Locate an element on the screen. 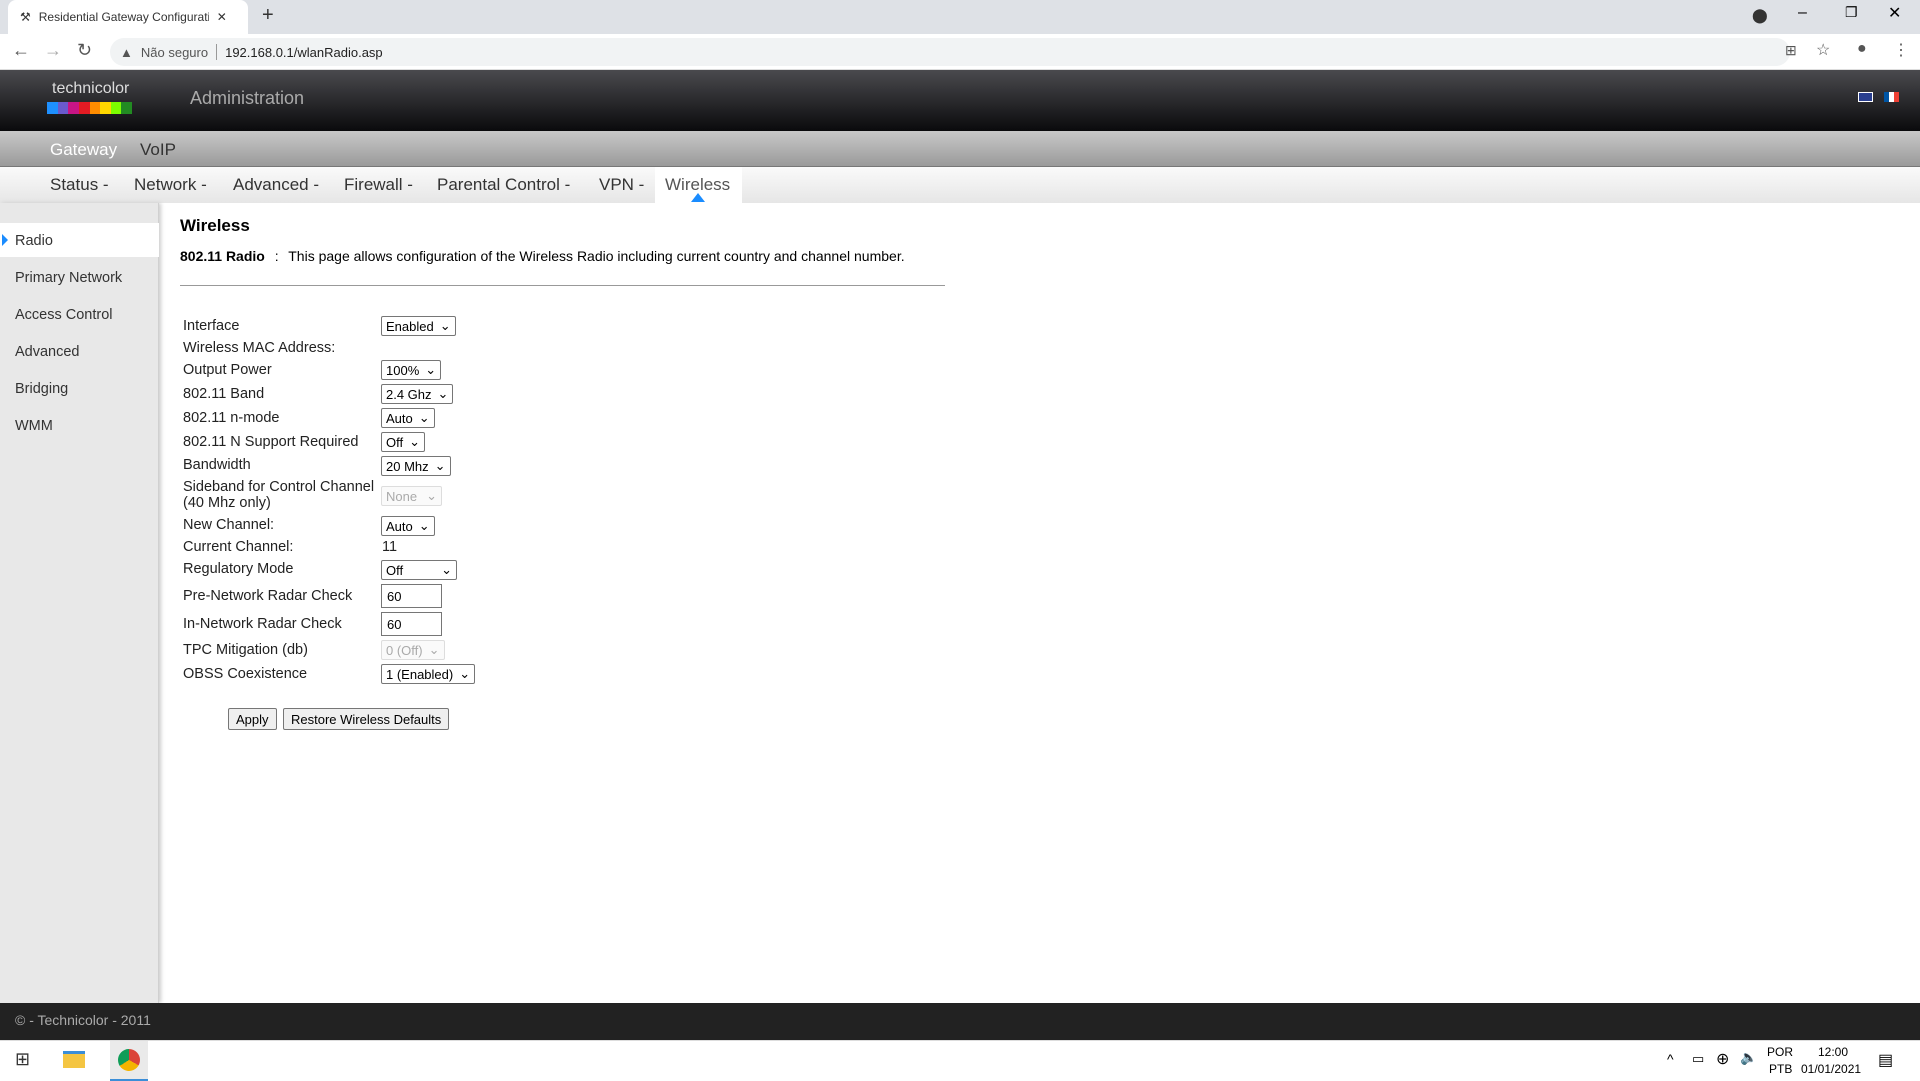 The height and width of the screenshot is (1081, 1920). translate-icon: ⊞ is located at coordinates (1791, 50).